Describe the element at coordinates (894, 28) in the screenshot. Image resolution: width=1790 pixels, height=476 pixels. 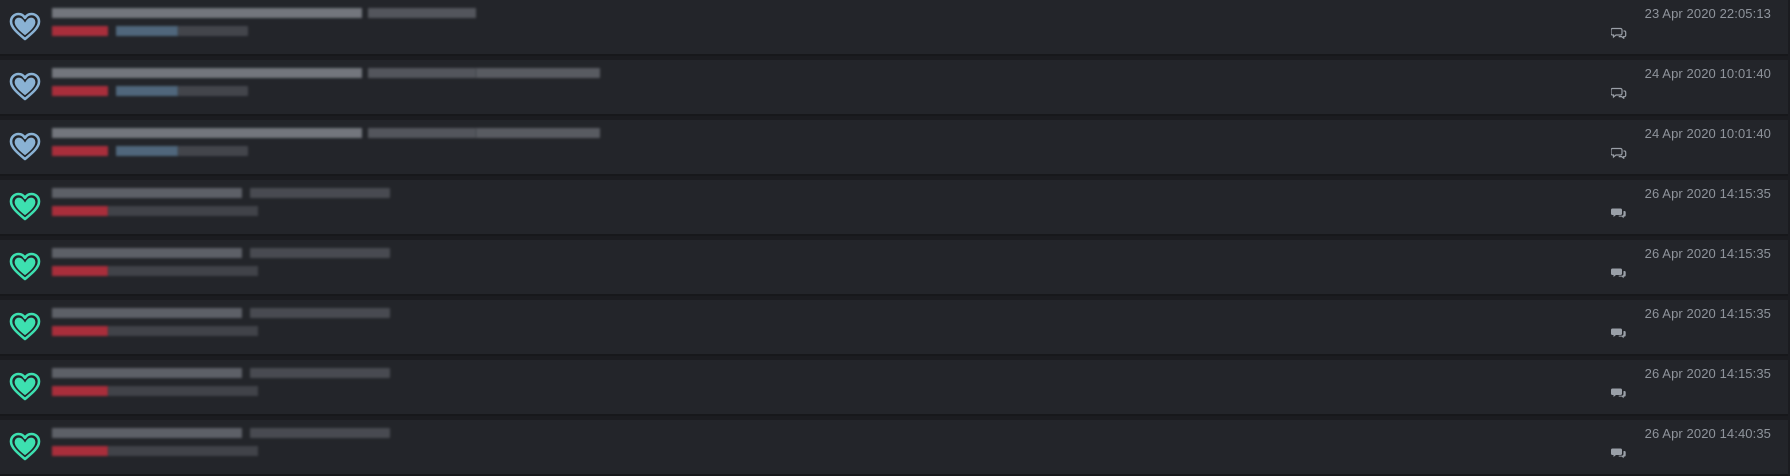
I see `list-item: 23 Apr 2020 22:05:13` at that location.